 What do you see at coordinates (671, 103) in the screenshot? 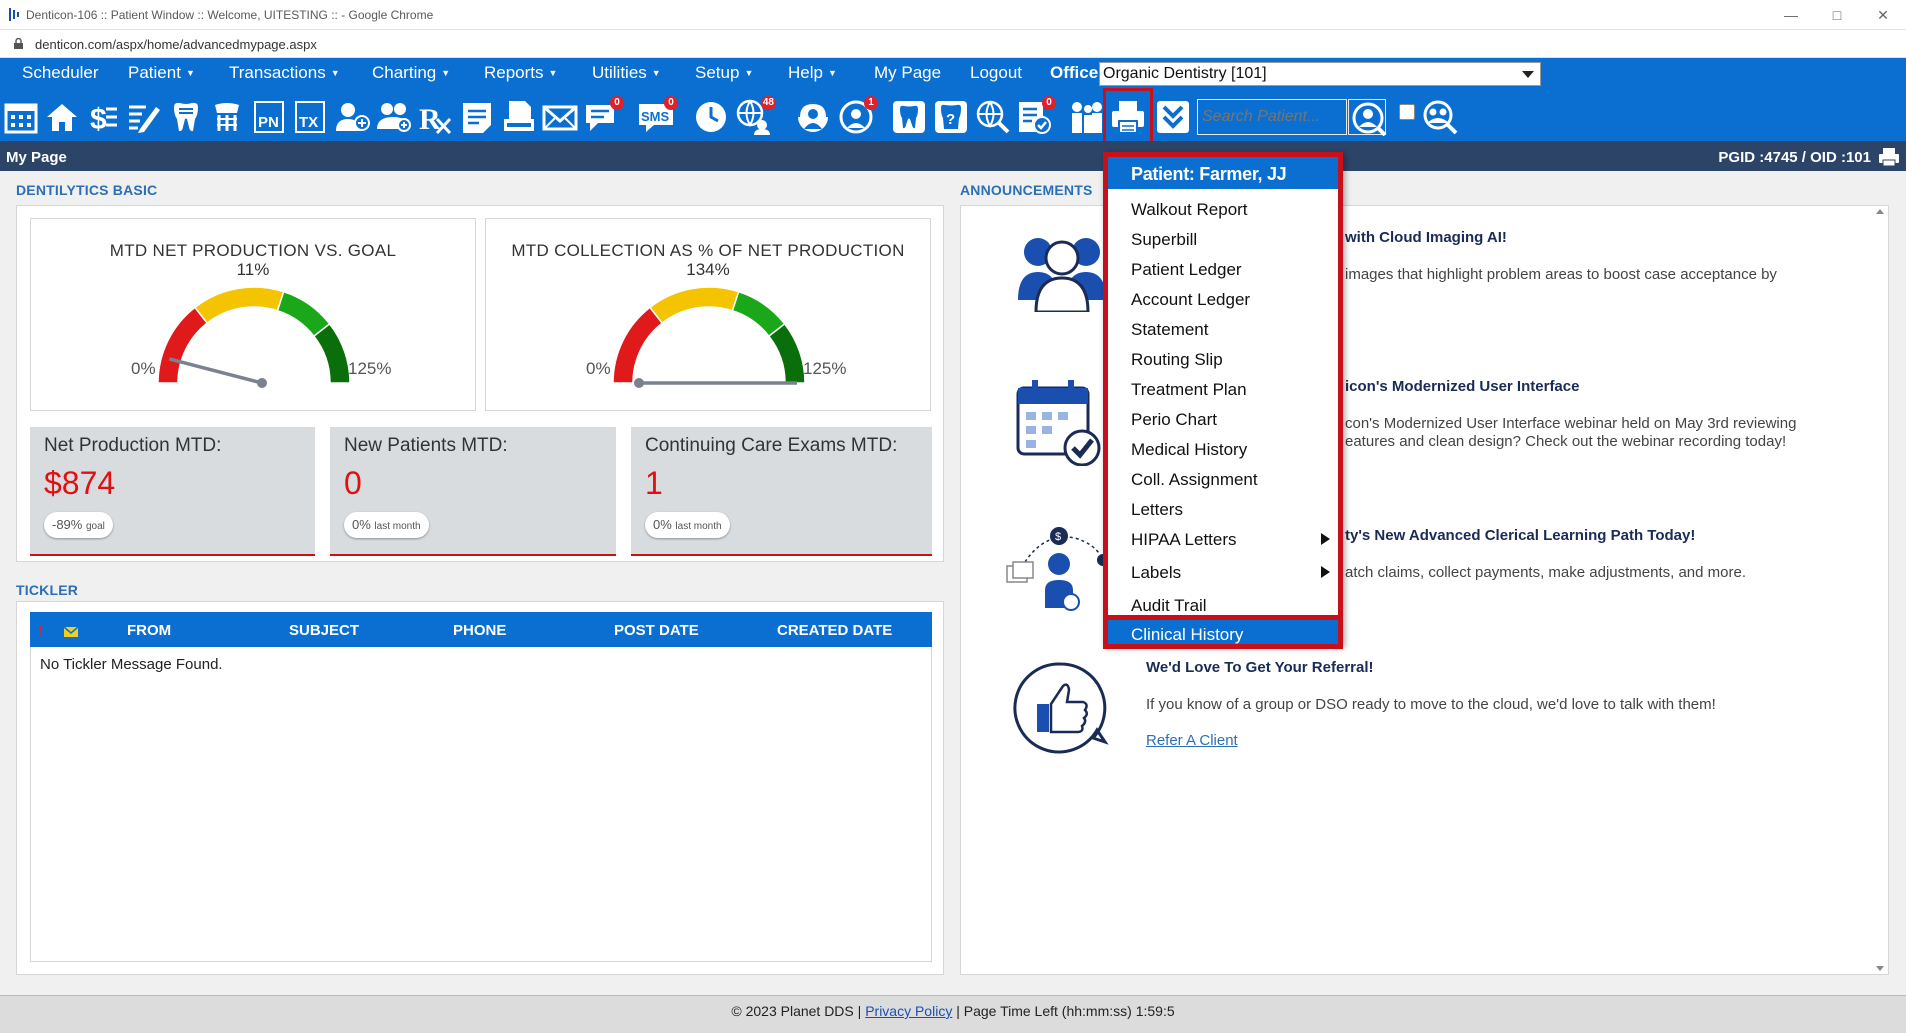
I see `sms-badge: 0` at bounding box center [671, 103].